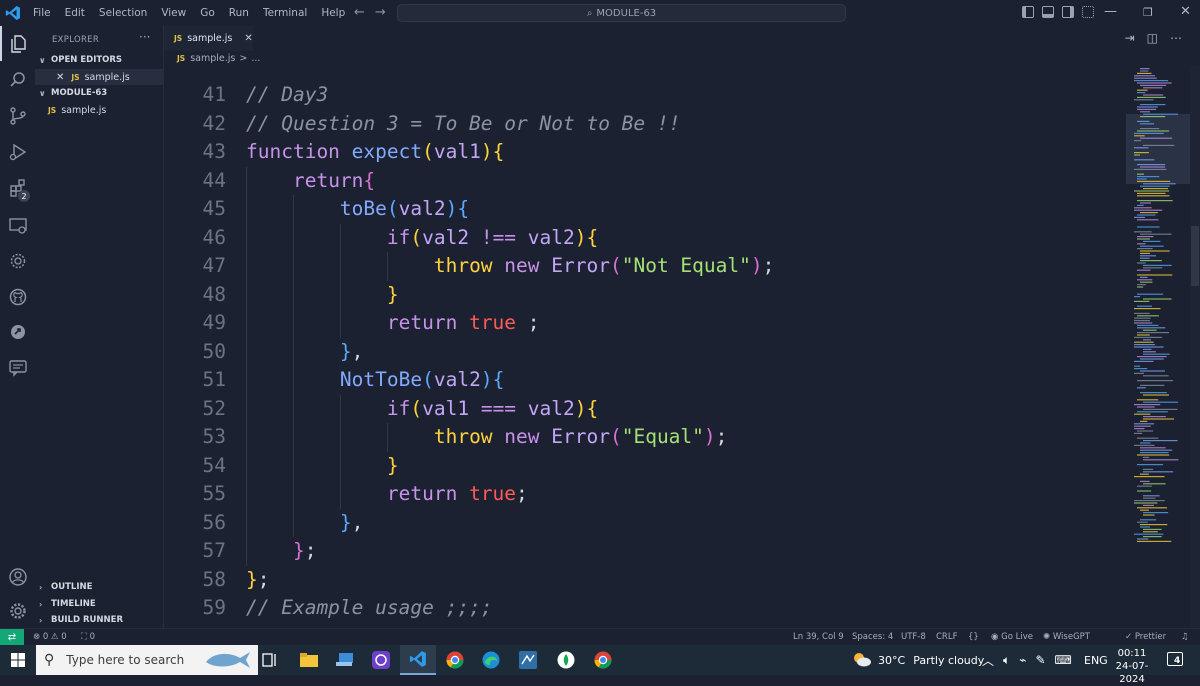 The image size is (1200, 686). What do you see at coordinates (17, 610) in the screenshot?
I see `settings-gear-icon` at bounding box center [17, 610].